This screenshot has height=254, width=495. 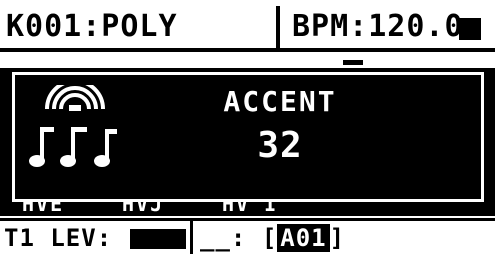 I want to click on bottom-divider, so click(x=191, y=237).